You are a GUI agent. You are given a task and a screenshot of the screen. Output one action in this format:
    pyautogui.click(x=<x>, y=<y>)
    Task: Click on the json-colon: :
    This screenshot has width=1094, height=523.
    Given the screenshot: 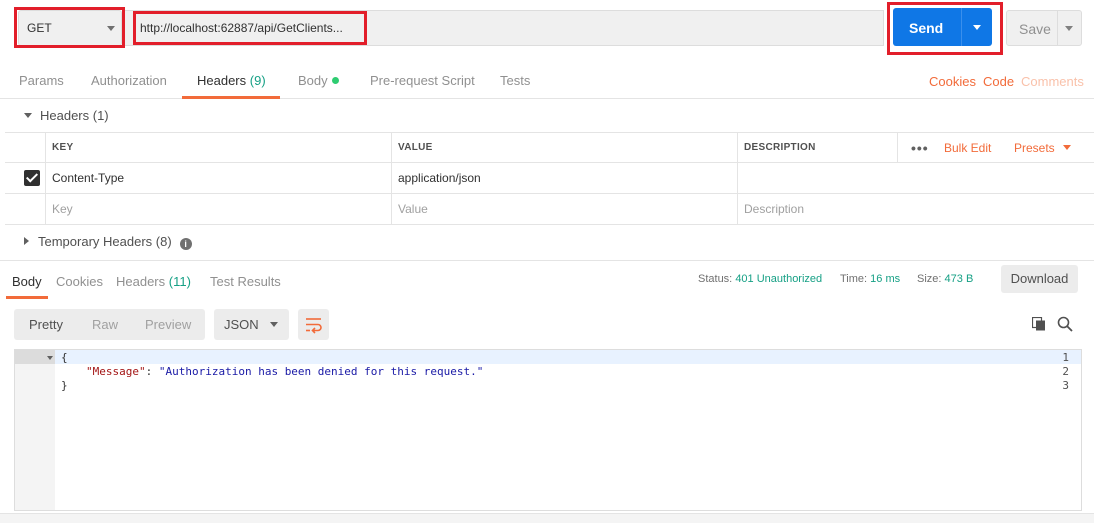 What is the action you would take?
    pyautogui.click(x=152, y=371)
    